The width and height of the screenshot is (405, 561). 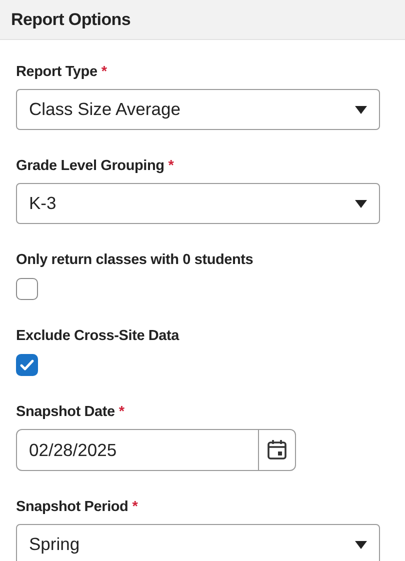 I want to click on checkmark-icon, so click(x=27, y=365).